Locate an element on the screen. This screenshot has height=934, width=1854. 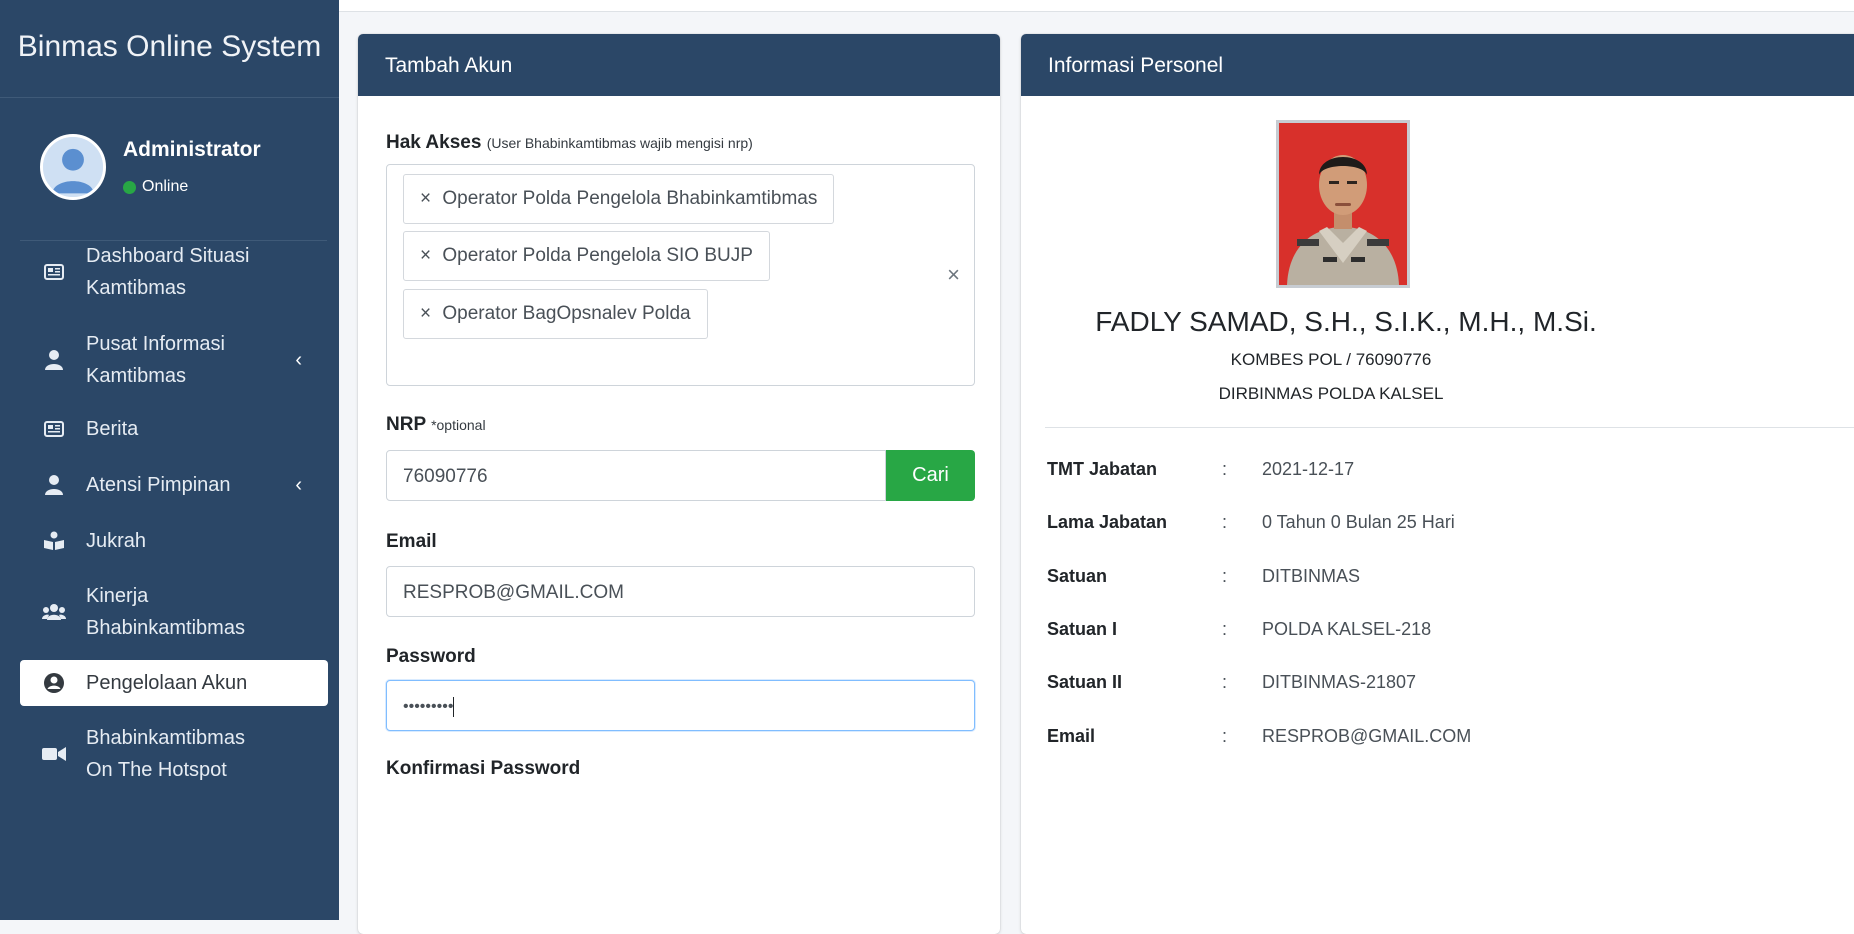
info-key: Email is located at coordinates (1071, 736).